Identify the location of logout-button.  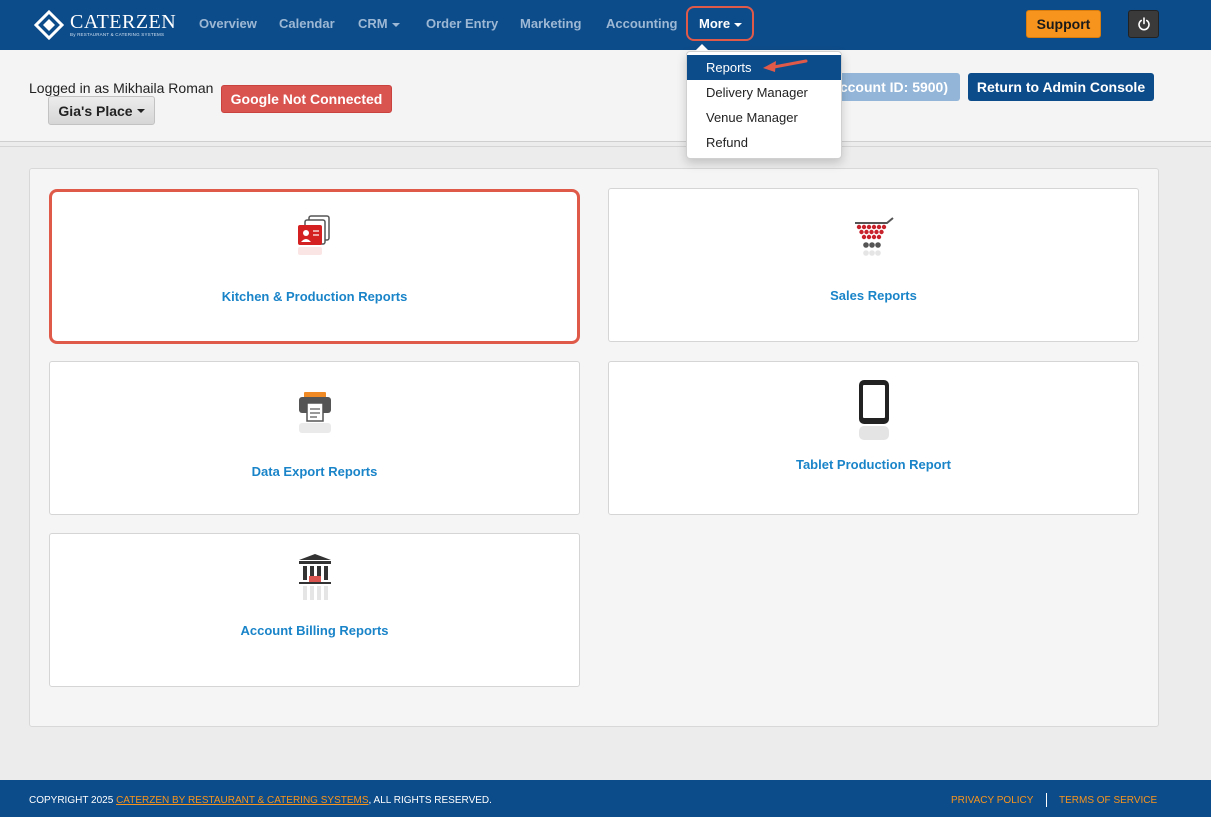
(1143, 24).